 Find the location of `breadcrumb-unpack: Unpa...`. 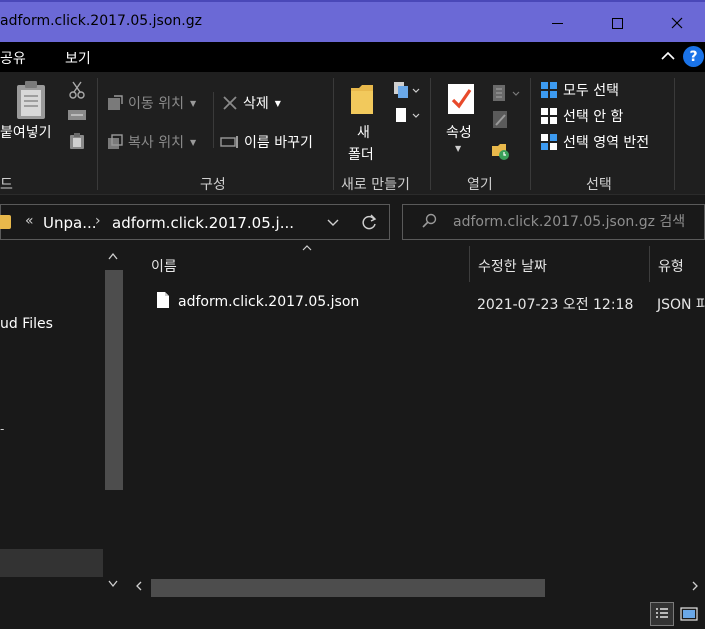

breadcrumb-unpack: Unpa... is located at coordinates (70, 223).